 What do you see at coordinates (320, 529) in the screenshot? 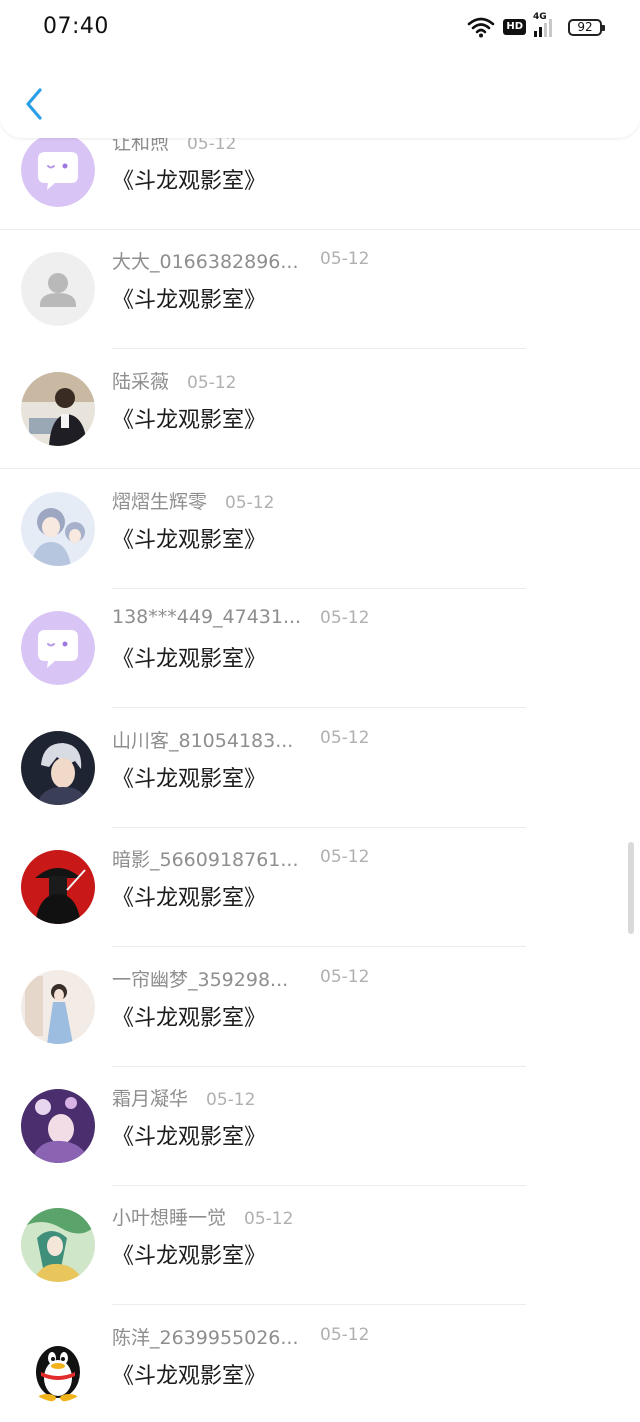
I see `list-item: 熠熠生辉零 05-12 《斗龙观影室》` at bounding box center [320, 529].